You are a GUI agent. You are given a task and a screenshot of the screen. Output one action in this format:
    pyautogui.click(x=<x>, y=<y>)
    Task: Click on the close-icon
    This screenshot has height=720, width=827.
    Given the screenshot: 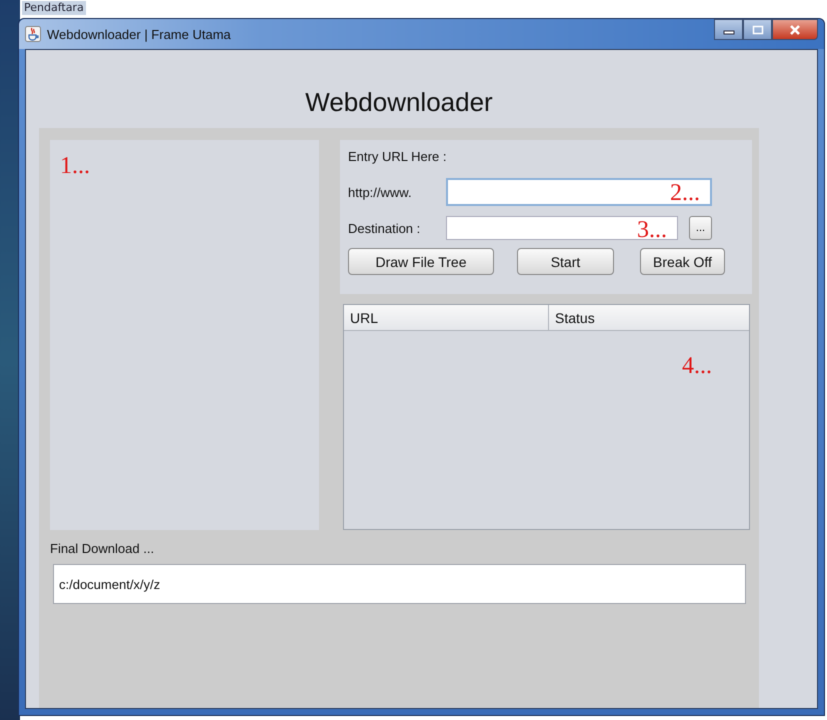 What is the action you would take?
    pyautogui.click(x=795, y=30)
    